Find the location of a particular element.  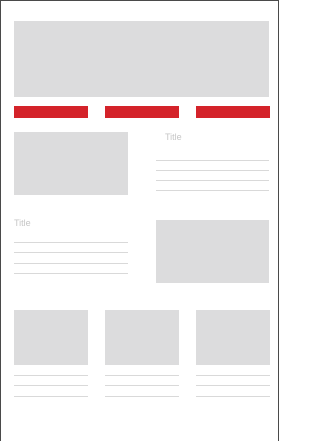

feature-1-title: Title is located at coordinates (173, 137).